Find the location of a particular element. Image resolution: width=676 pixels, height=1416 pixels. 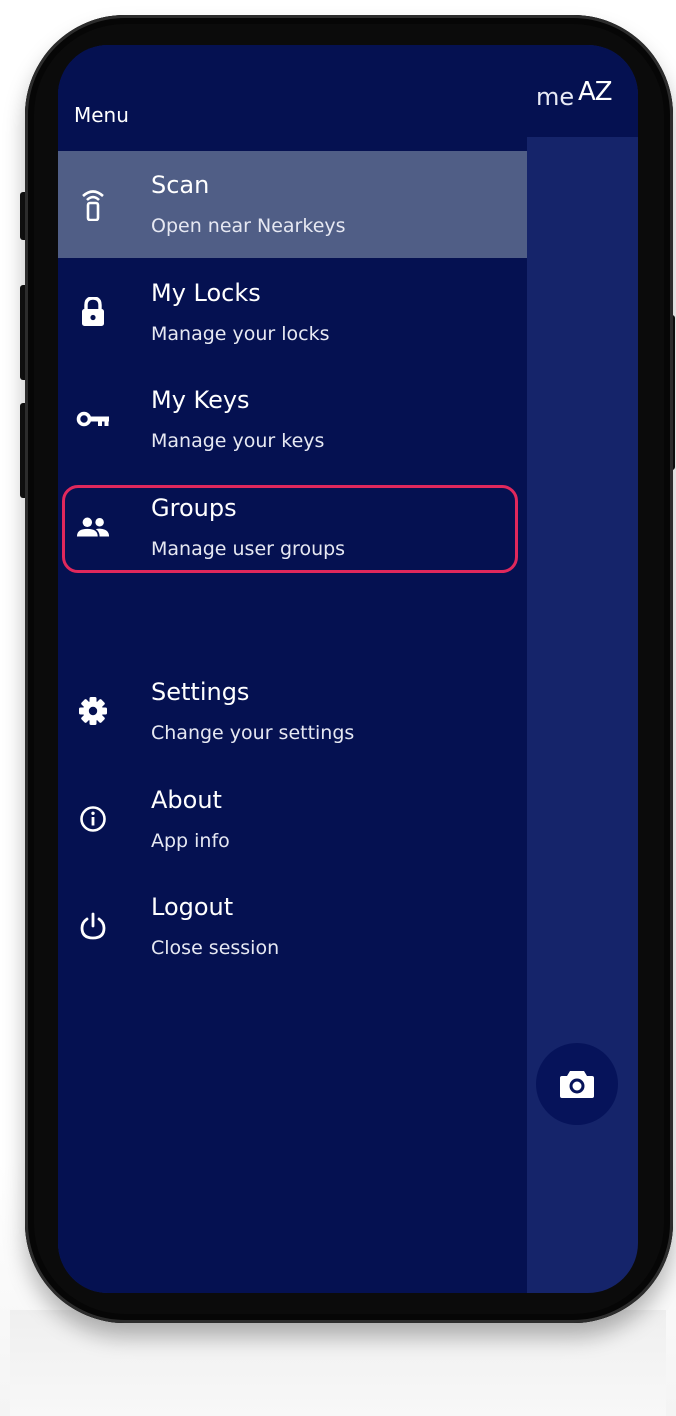

lock-icon is located at coordinates (93, 312).